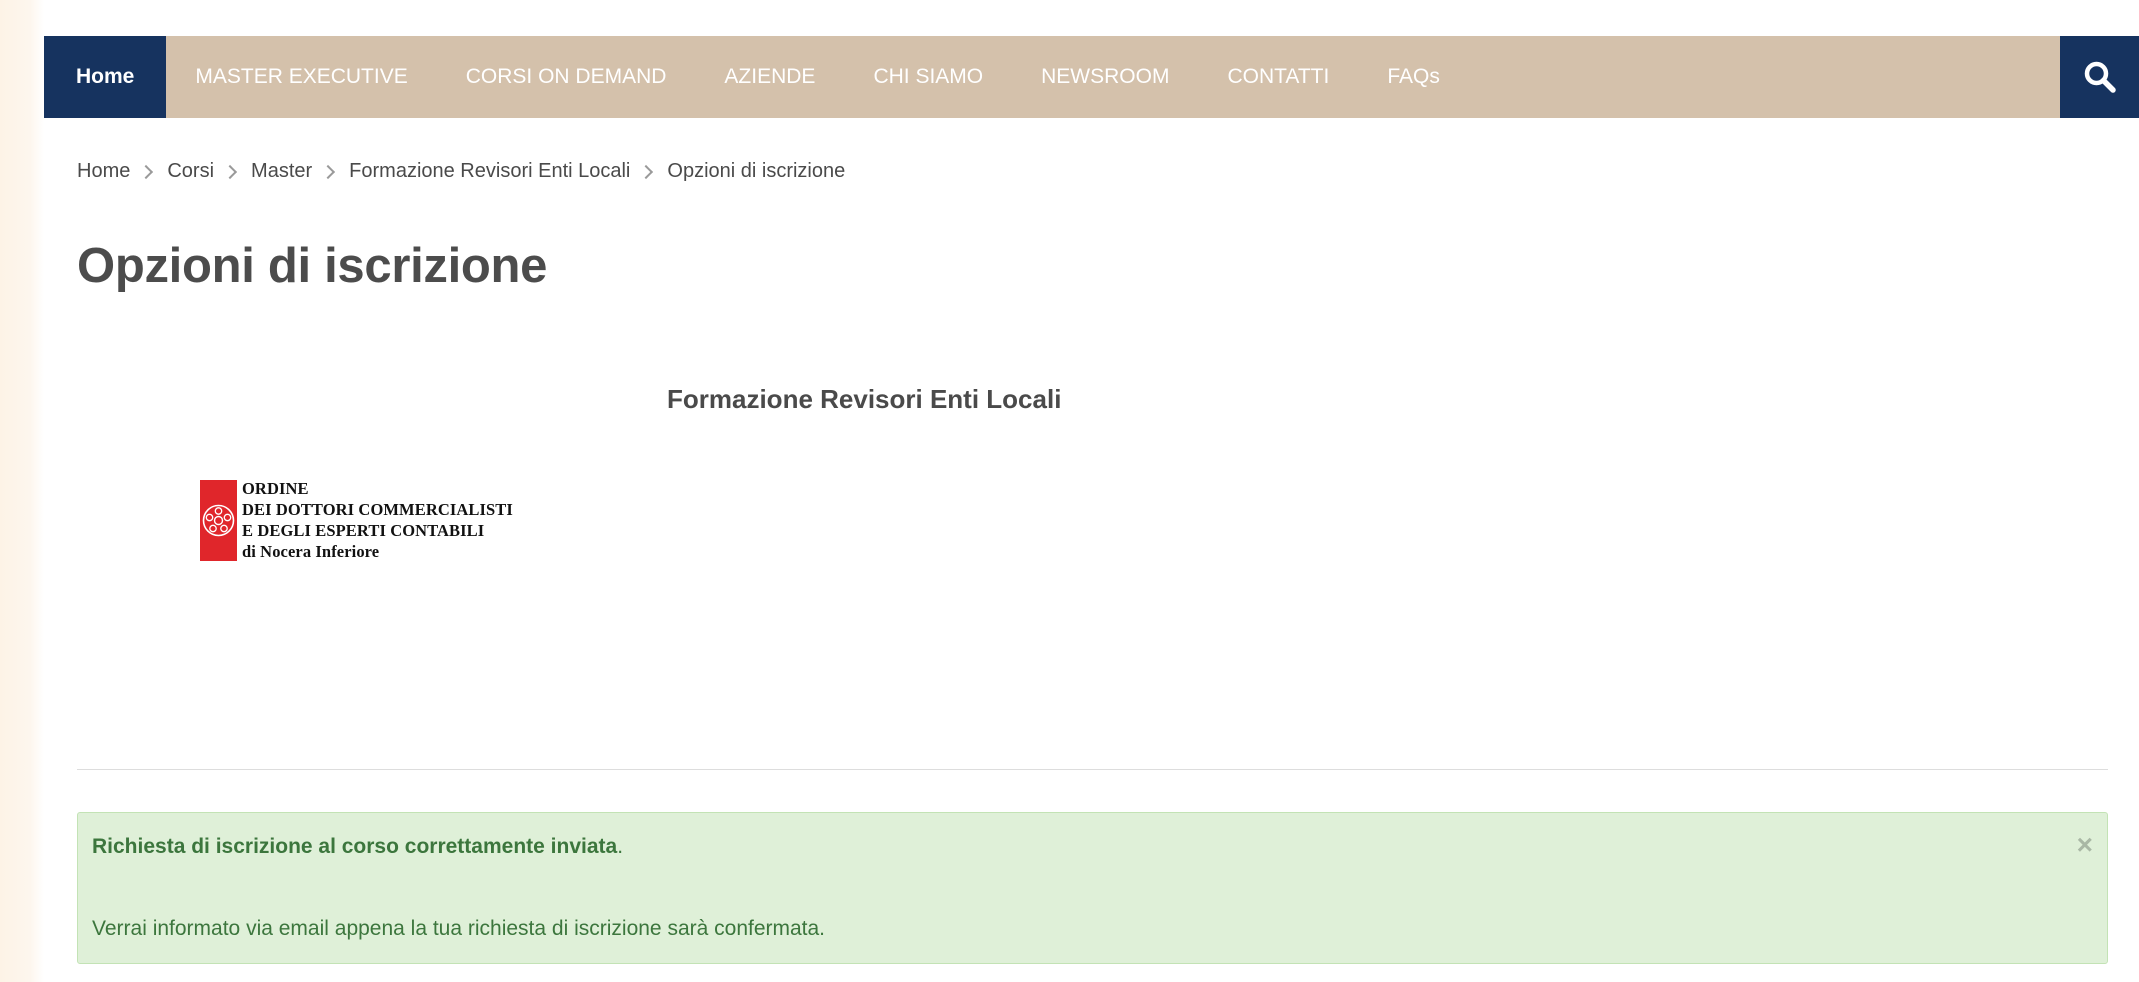  I want to click on breadcrumb-corsi: Corsi, so click(190, 171).